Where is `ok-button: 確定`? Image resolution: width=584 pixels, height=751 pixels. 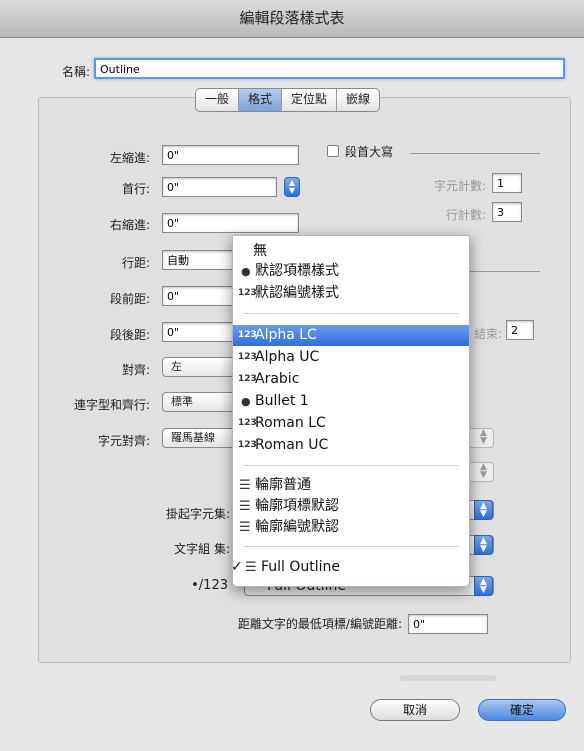 ok-button: 確定 is located at coordinates (522, 710).